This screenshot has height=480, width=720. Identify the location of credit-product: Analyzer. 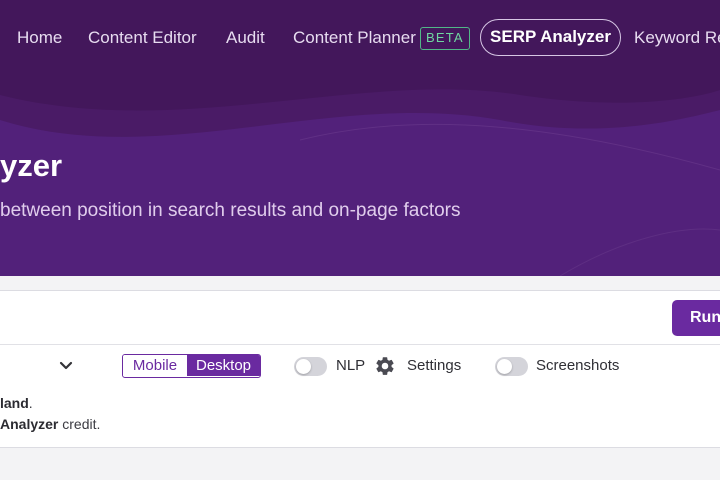
(29, 424).